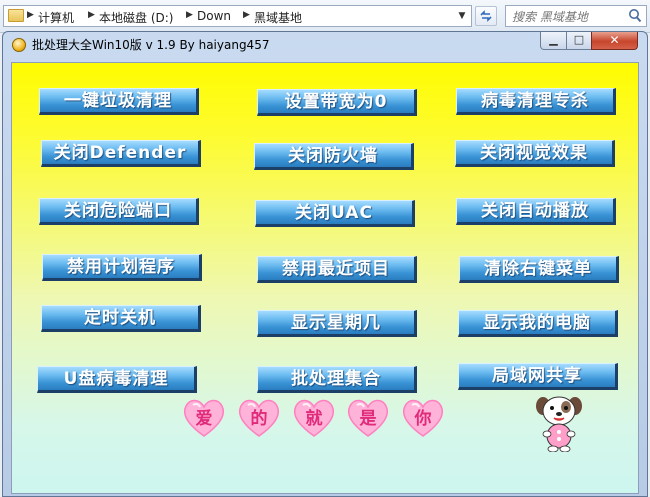 This screenshot has height=497, width=650. I want to click on scheduled-shutdown-button: 定时关机, so click(121, 318).